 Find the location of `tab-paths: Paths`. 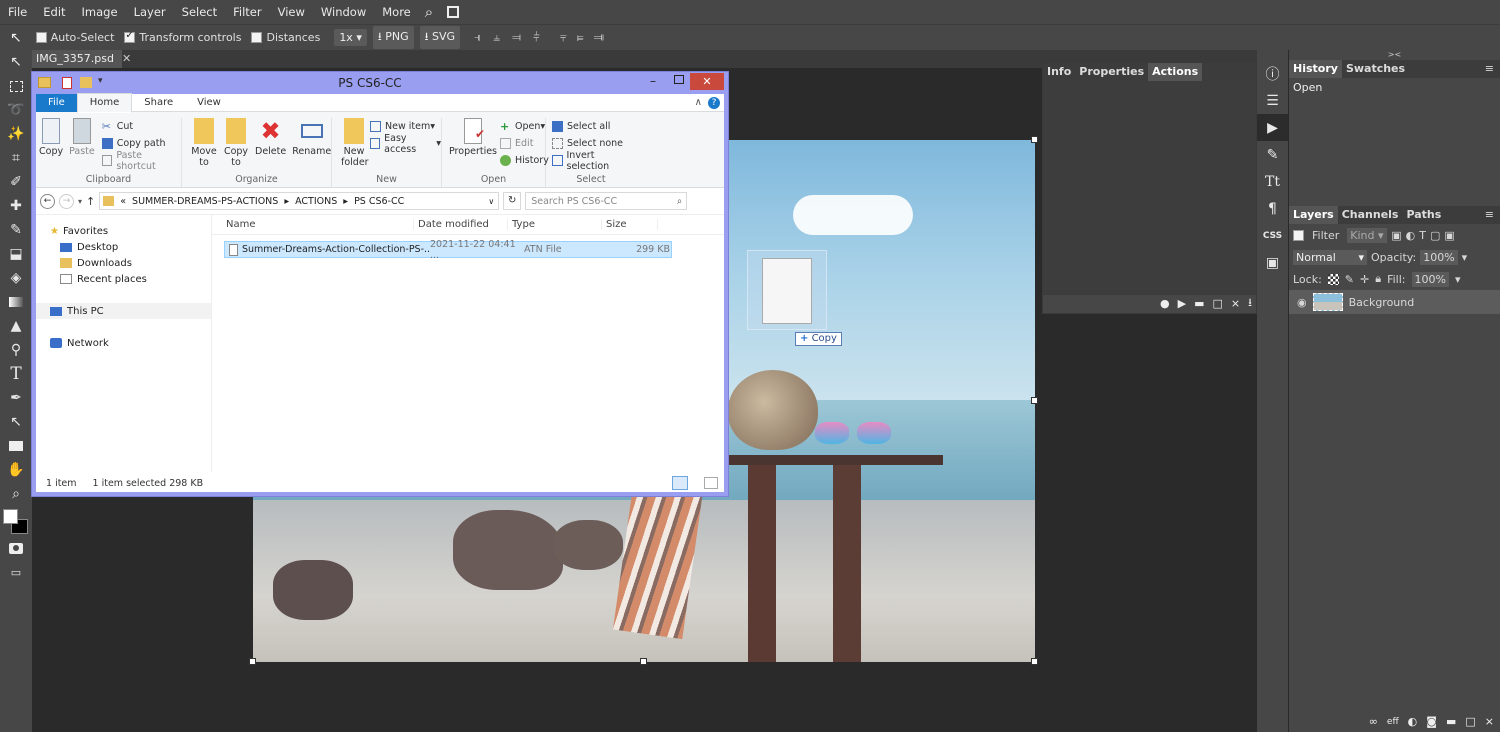

tab-paths: Paths is located at coordinates (1423, 215).